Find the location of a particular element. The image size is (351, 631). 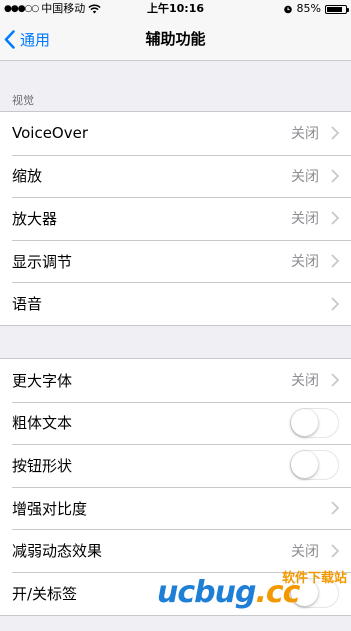

status-right: 85% is located at coordinates (316, 9).